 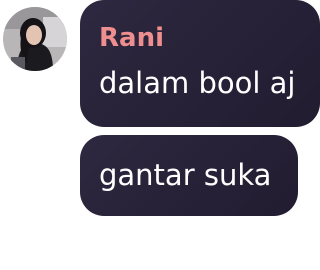 I want to click on avatar-photo-icon, so click(x=35, y=39).